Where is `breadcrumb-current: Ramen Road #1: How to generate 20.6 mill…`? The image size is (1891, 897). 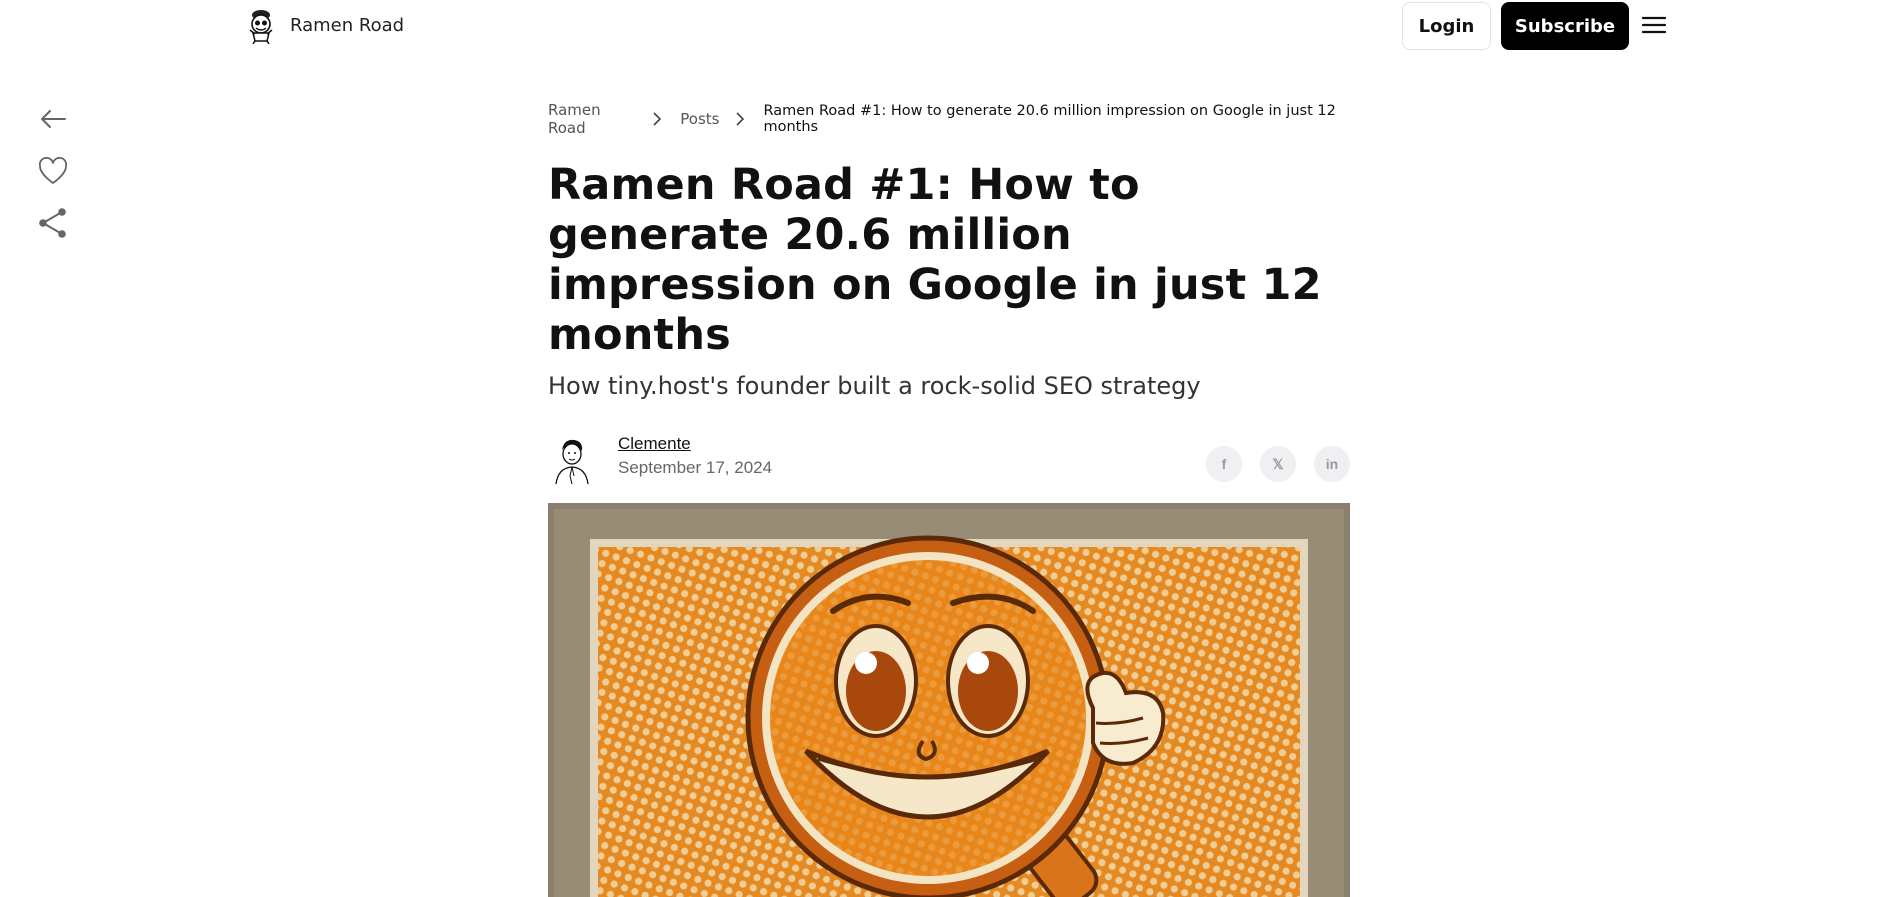
breadcrumb-current: Ramen Road #1: How to generate 20.6 mill… is located at coordinates (1049, 119).